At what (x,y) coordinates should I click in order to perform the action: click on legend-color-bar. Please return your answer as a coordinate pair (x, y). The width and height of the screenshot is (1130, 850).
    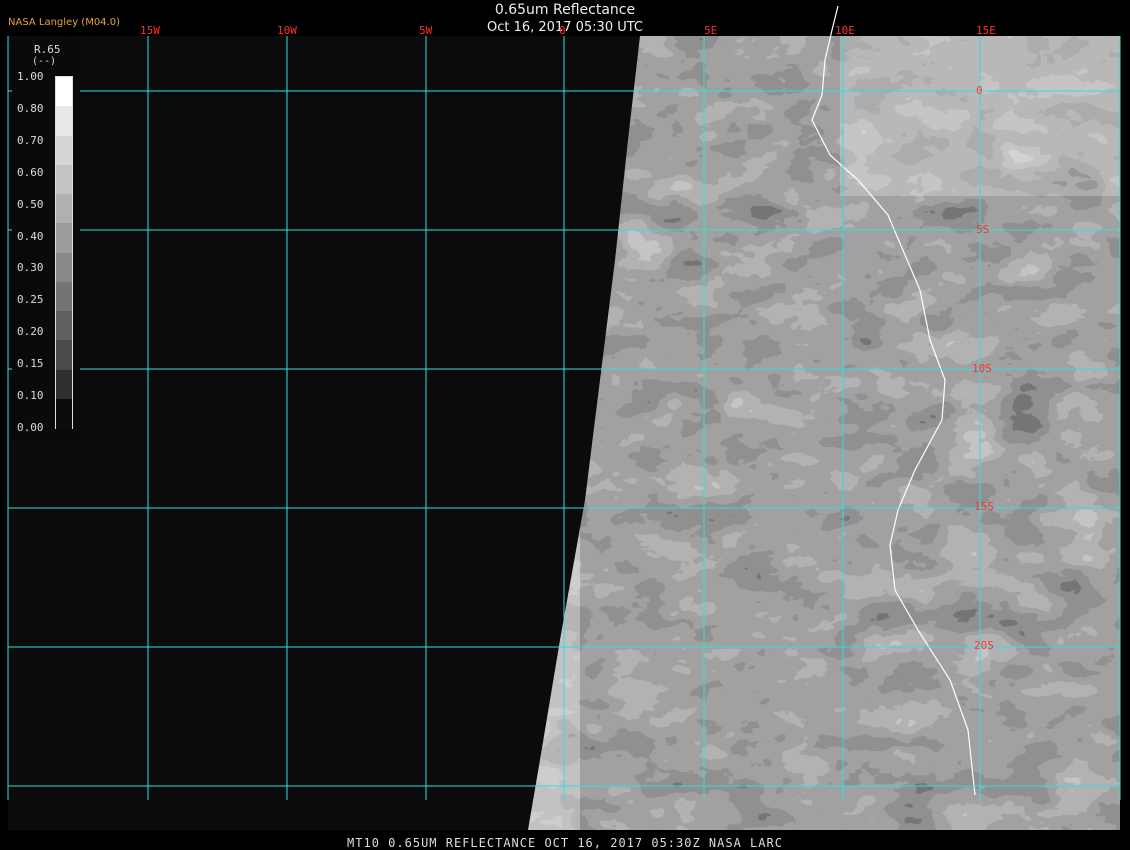
    Looking at the image, I should click on (64, 252).